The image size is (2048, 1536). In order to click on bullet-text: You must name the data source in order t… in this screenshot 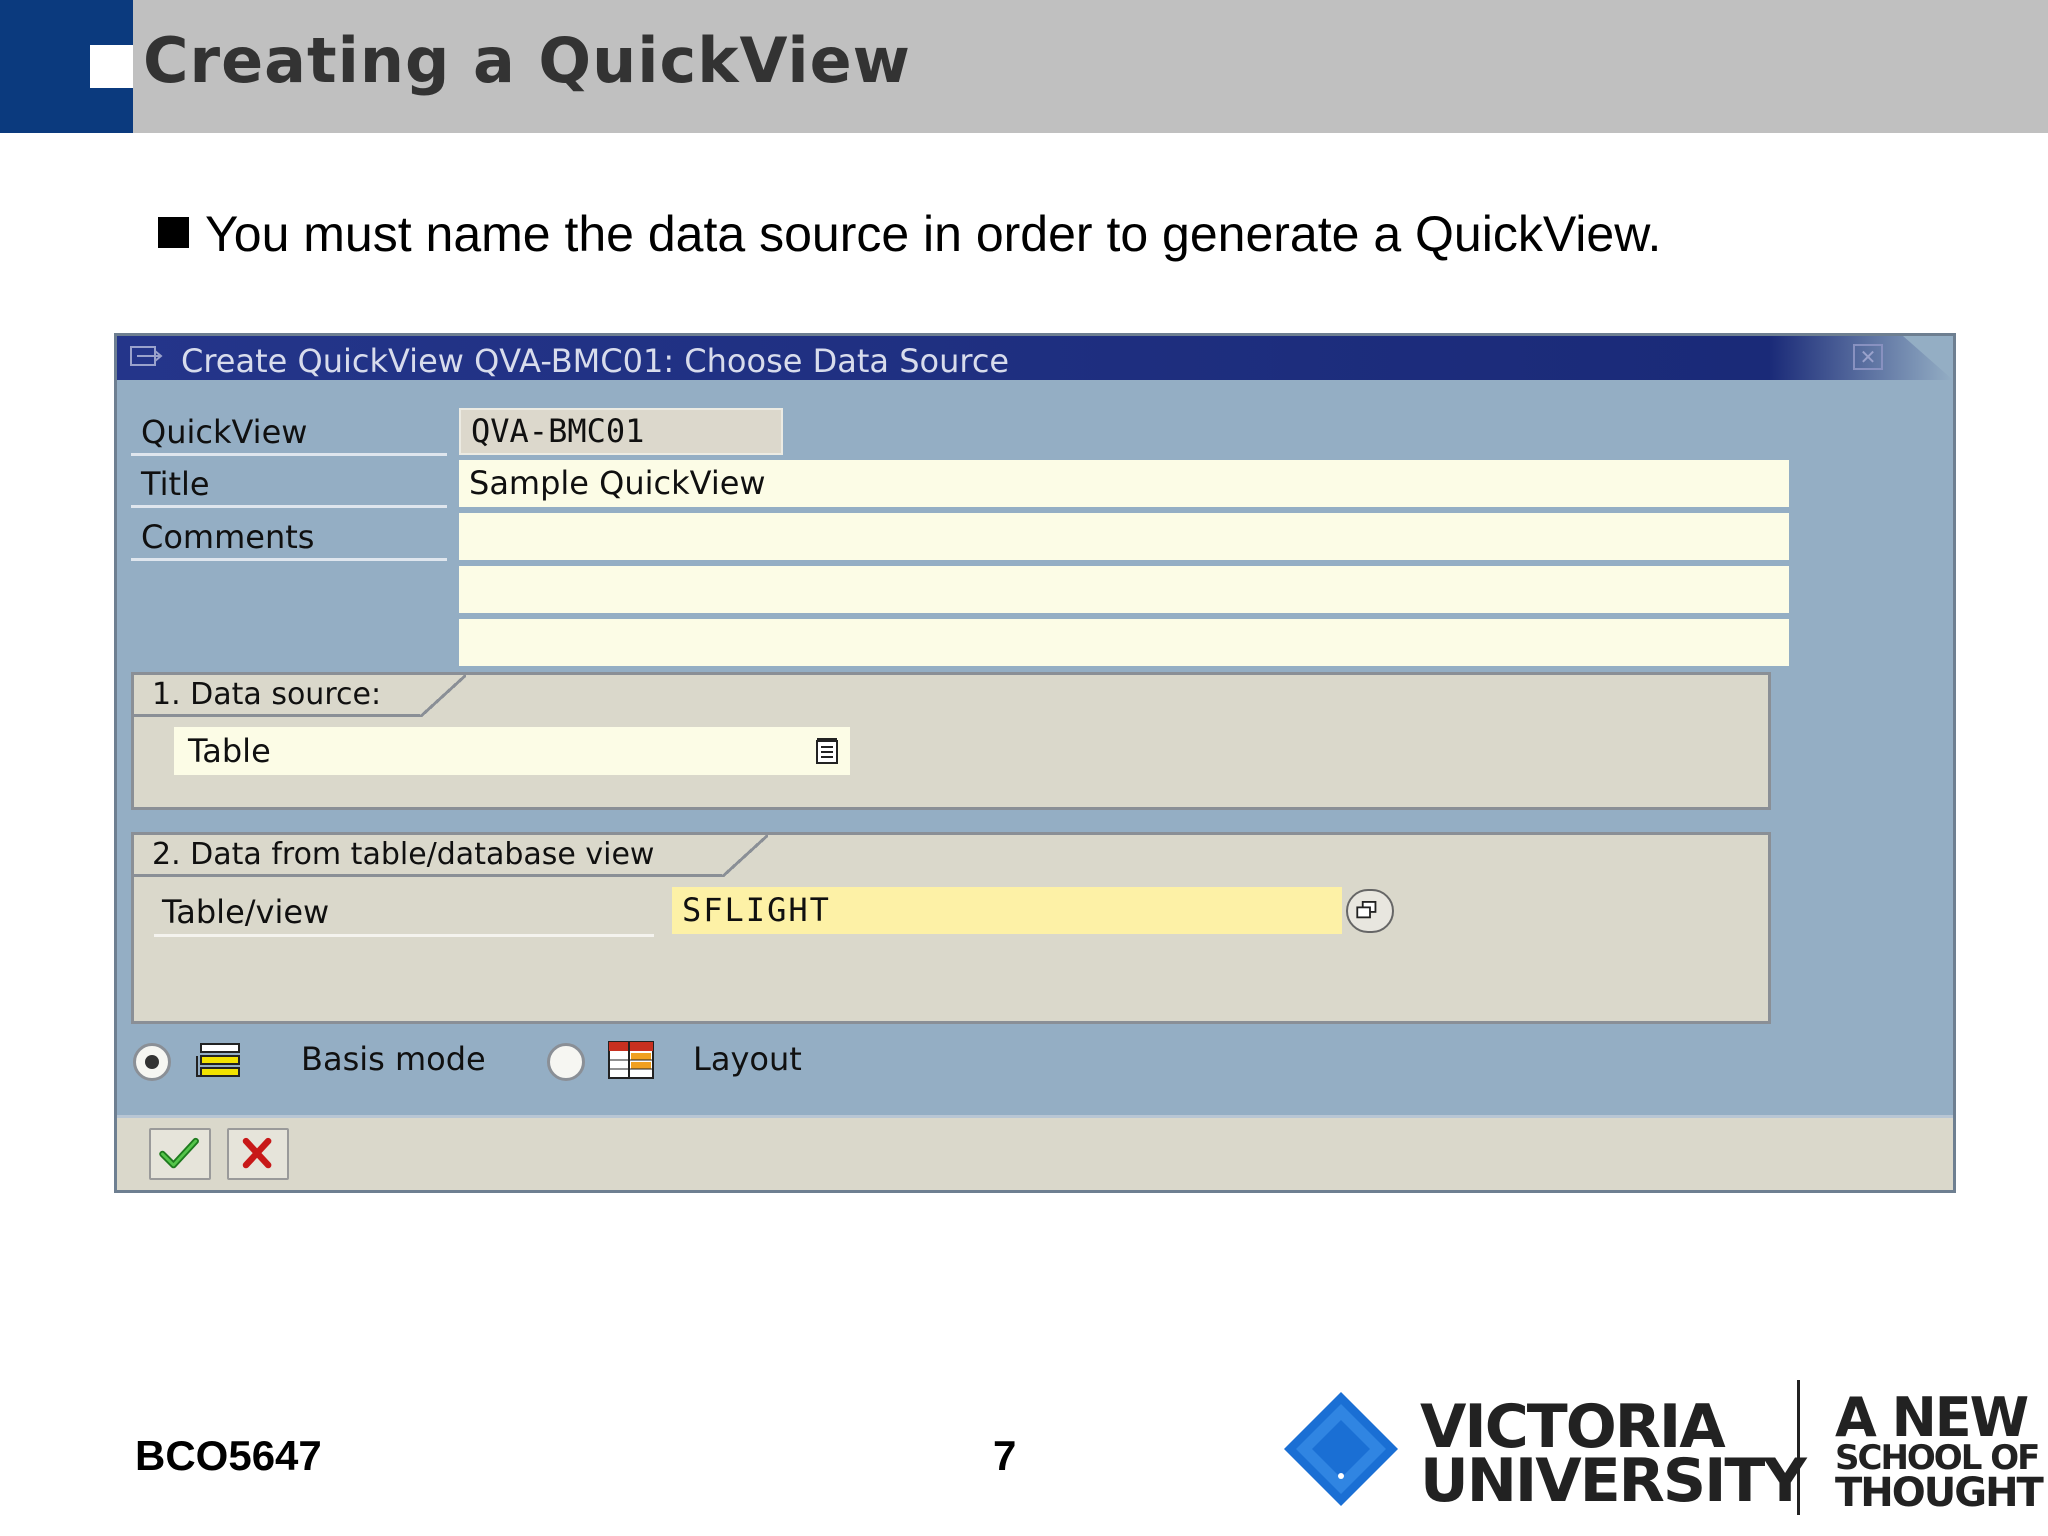, I will do `click(933, 234)`.